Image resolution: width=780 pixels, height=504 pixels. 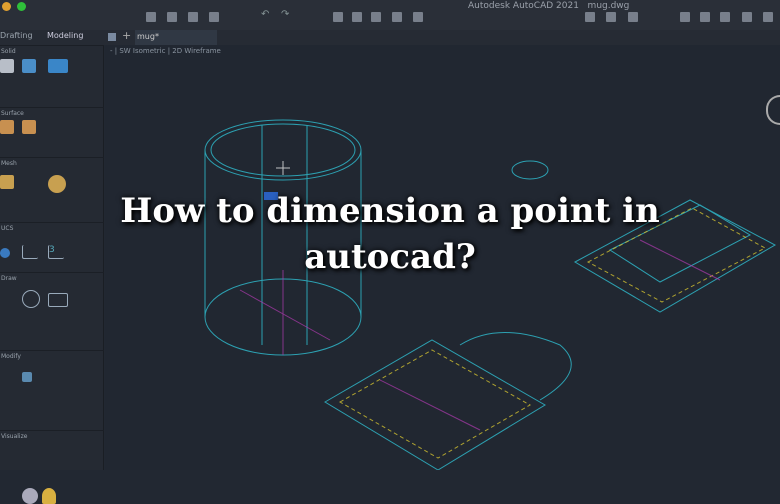 I want to click on layers-icon, so click(x=705, y=17).